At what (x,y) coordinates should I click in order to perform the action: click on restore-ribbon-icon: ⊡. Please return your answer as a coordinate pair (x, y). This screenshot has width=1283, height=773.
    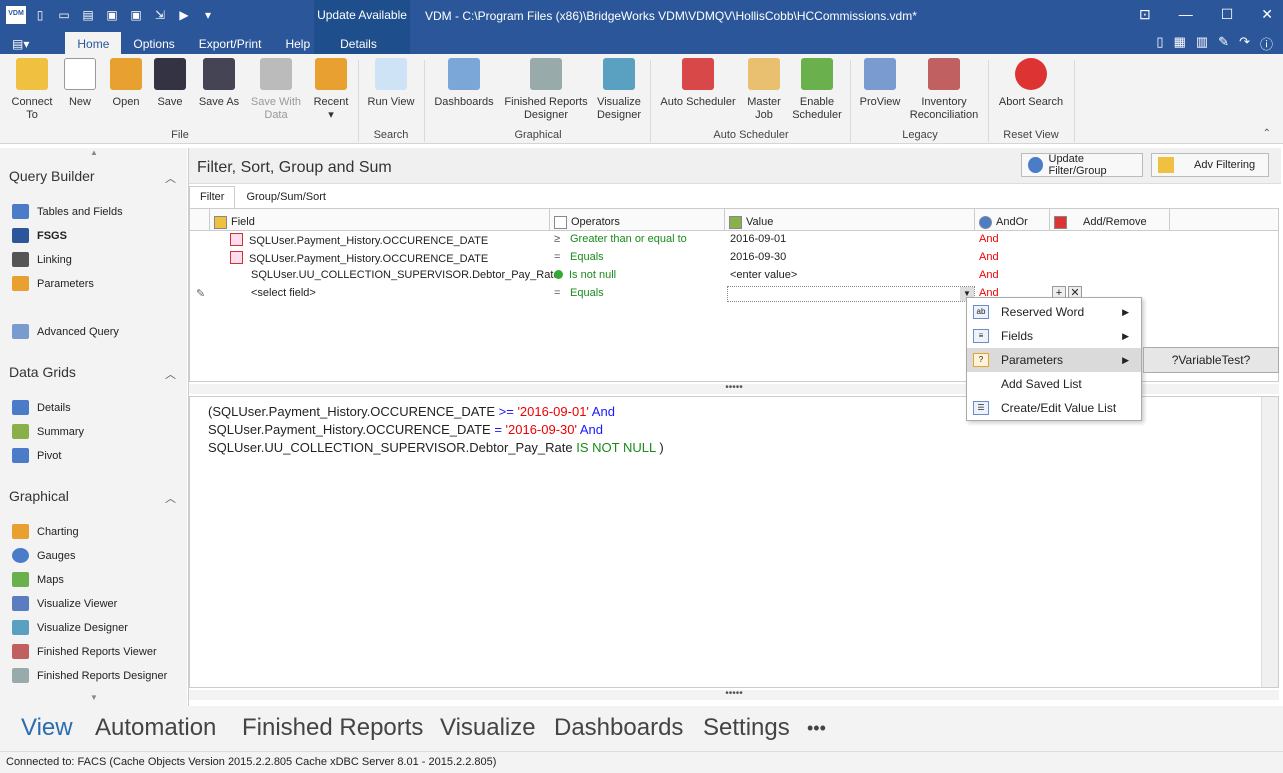
    Looking at the image, I should click on (1145, 14).